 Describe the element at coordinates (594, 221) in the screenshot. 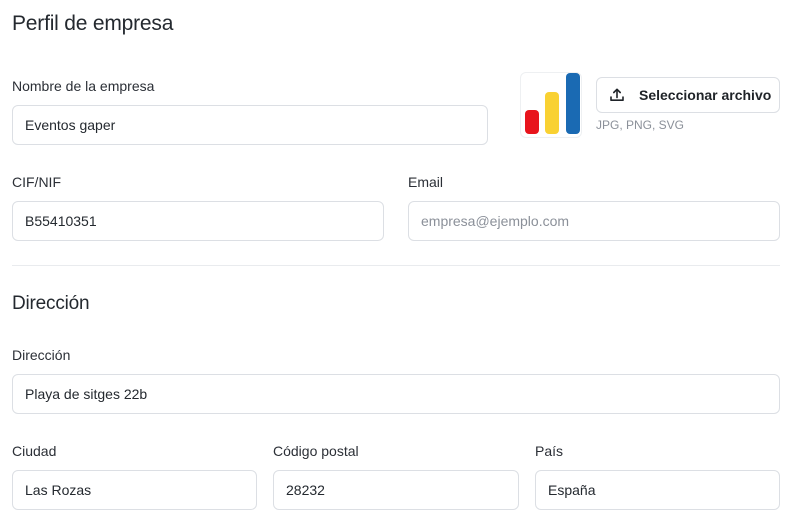

I see `email-input` at that location.